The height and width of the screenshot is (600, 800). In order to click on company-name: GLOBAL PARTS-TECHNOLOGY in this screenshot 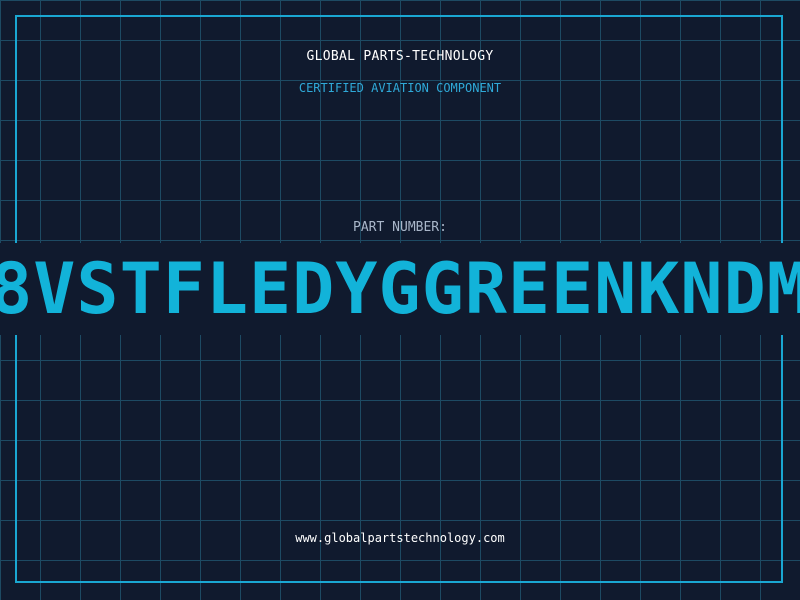, I will do `click(400, 56)`.